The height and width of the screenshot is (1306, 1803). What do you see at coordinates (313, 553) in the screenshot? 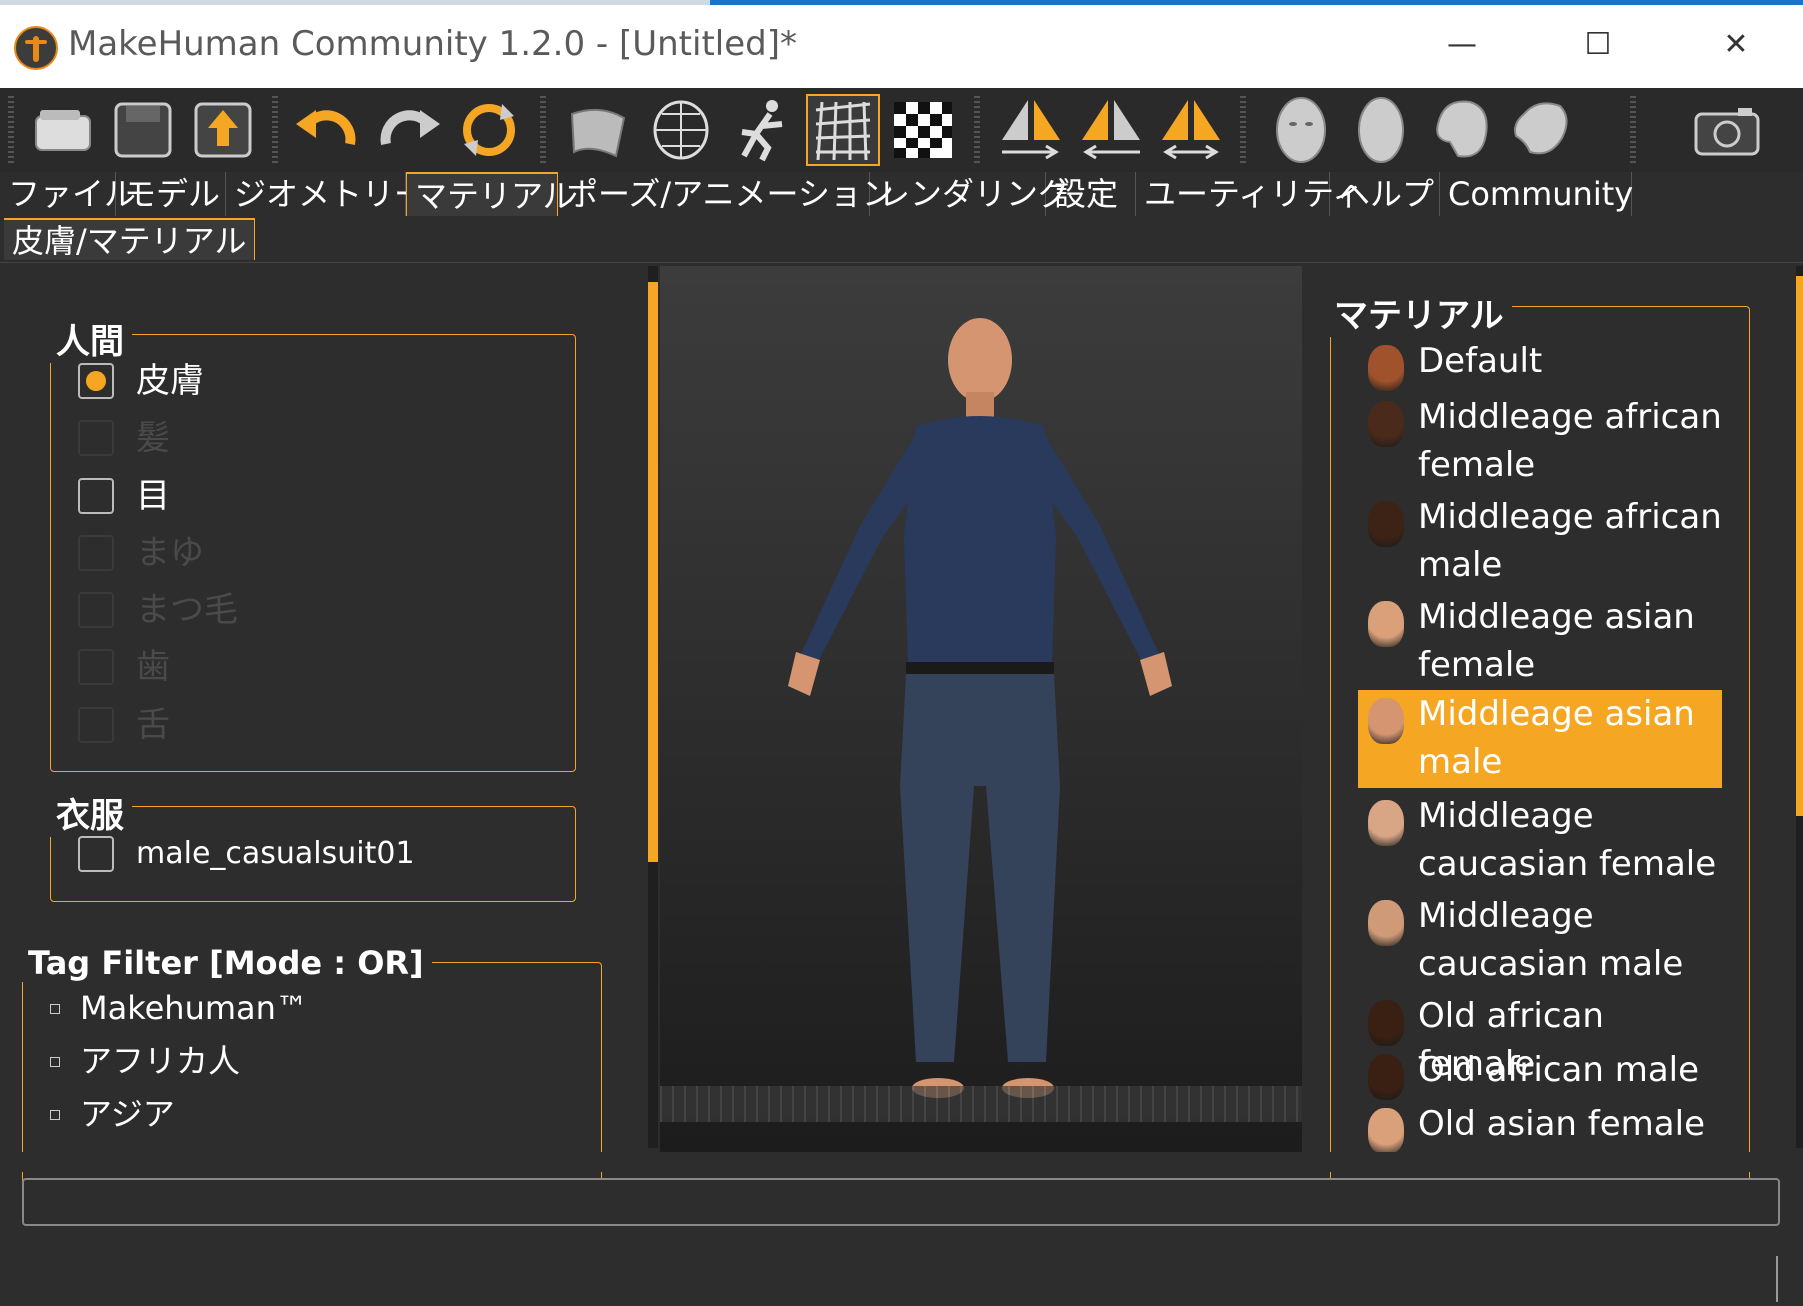
I see `human-group` at bounding box center [313, 553].